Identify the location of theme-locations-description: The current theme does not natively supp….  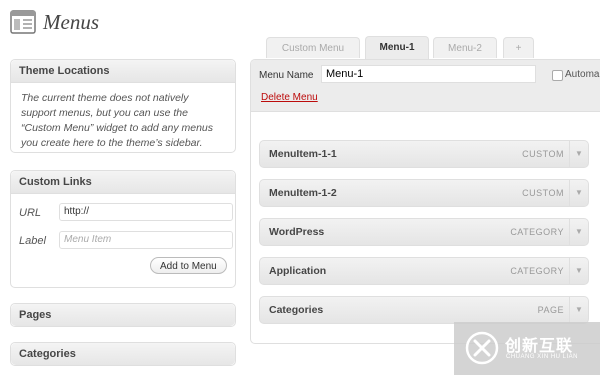
(117, 120).